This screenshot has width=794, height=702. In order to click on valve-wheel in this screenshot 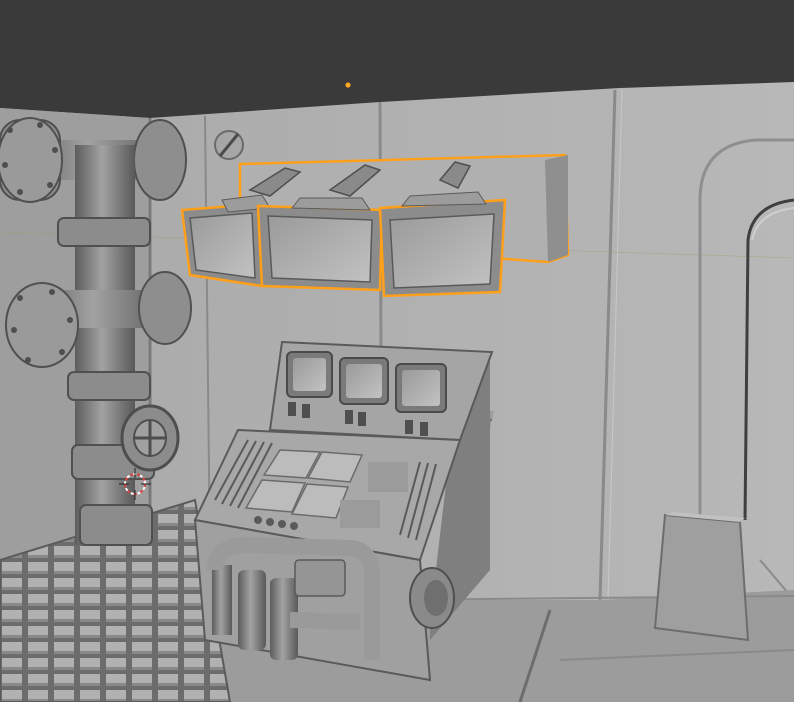, I will do `click(150, 438)`.